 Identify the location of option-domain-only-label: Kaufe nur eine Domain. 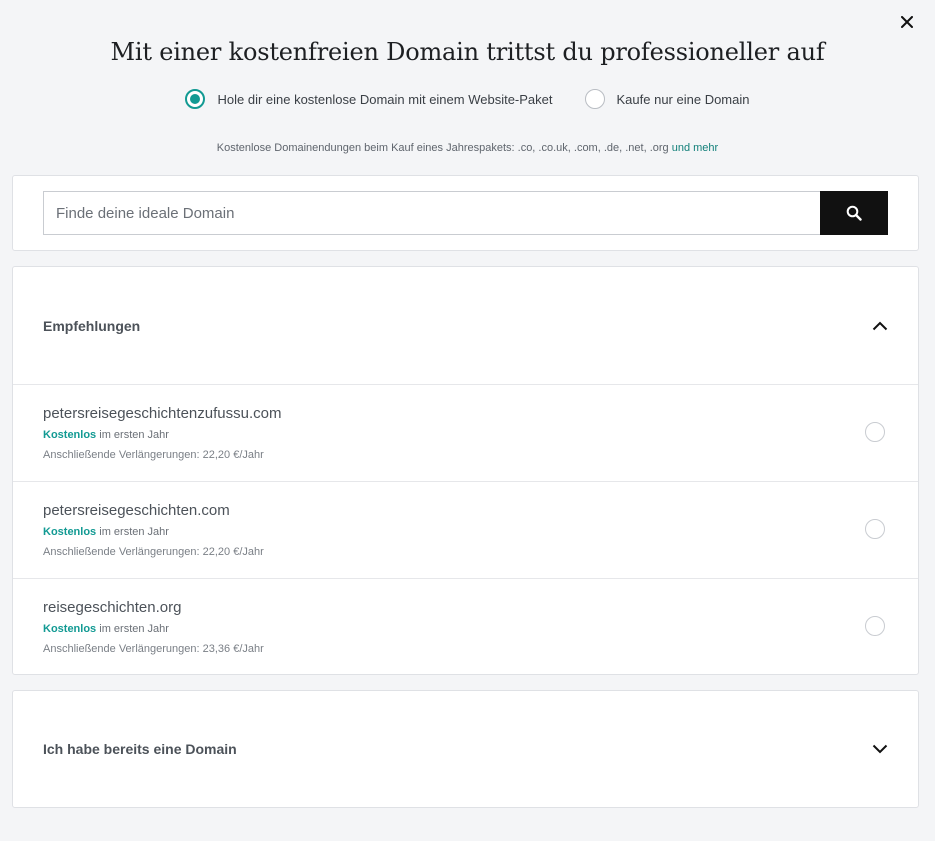
(683, 99).